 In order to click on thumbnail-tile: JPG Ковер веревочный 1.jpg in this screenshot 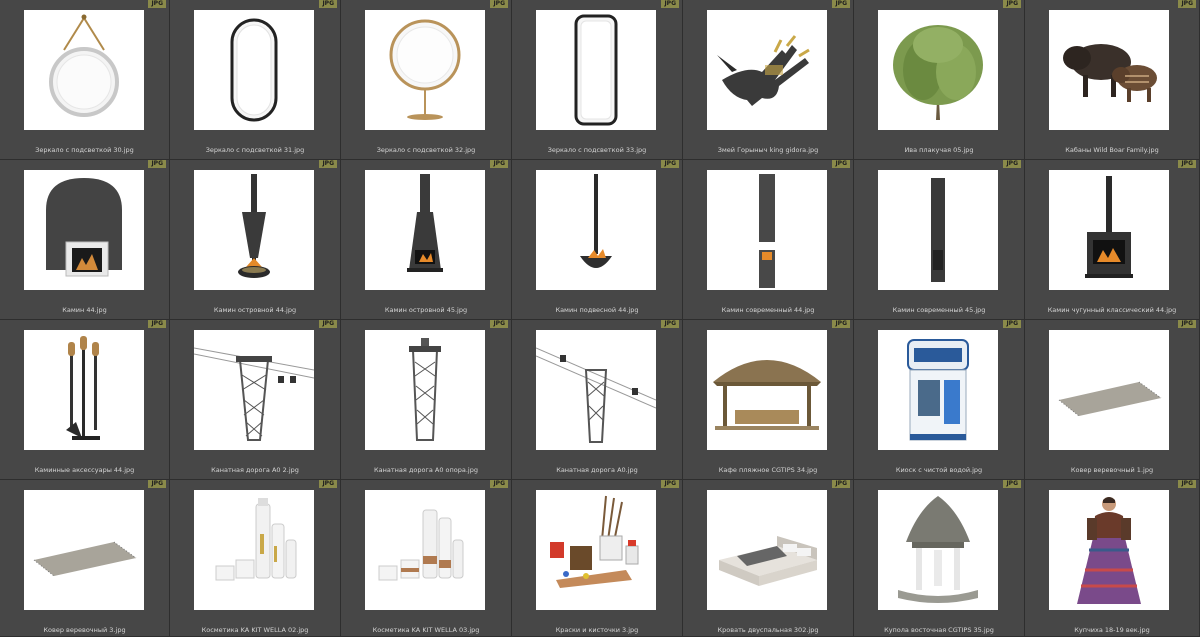, I will do `click(1112, 400)`.